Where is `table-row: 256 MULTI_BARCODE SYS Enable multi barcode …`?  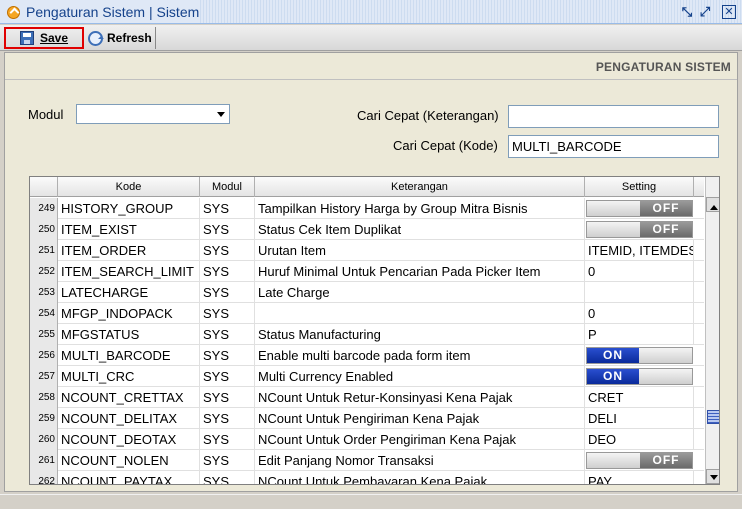
table-row: 256 MULTI_BARCODE SYS Enable multi barcode … is located at coordinates (367, 355).